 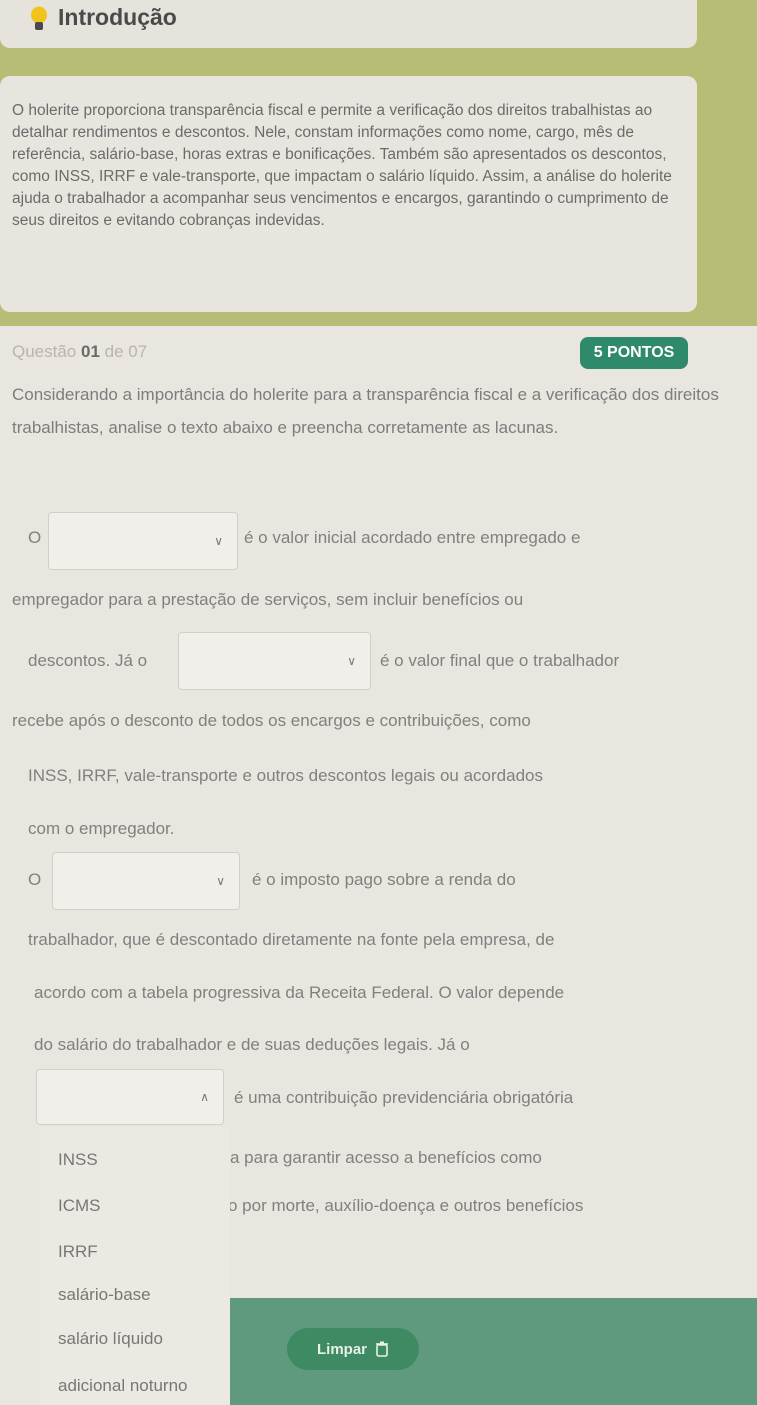 I want to click on clear-button: Limpar, so click(x=353, y=1349).